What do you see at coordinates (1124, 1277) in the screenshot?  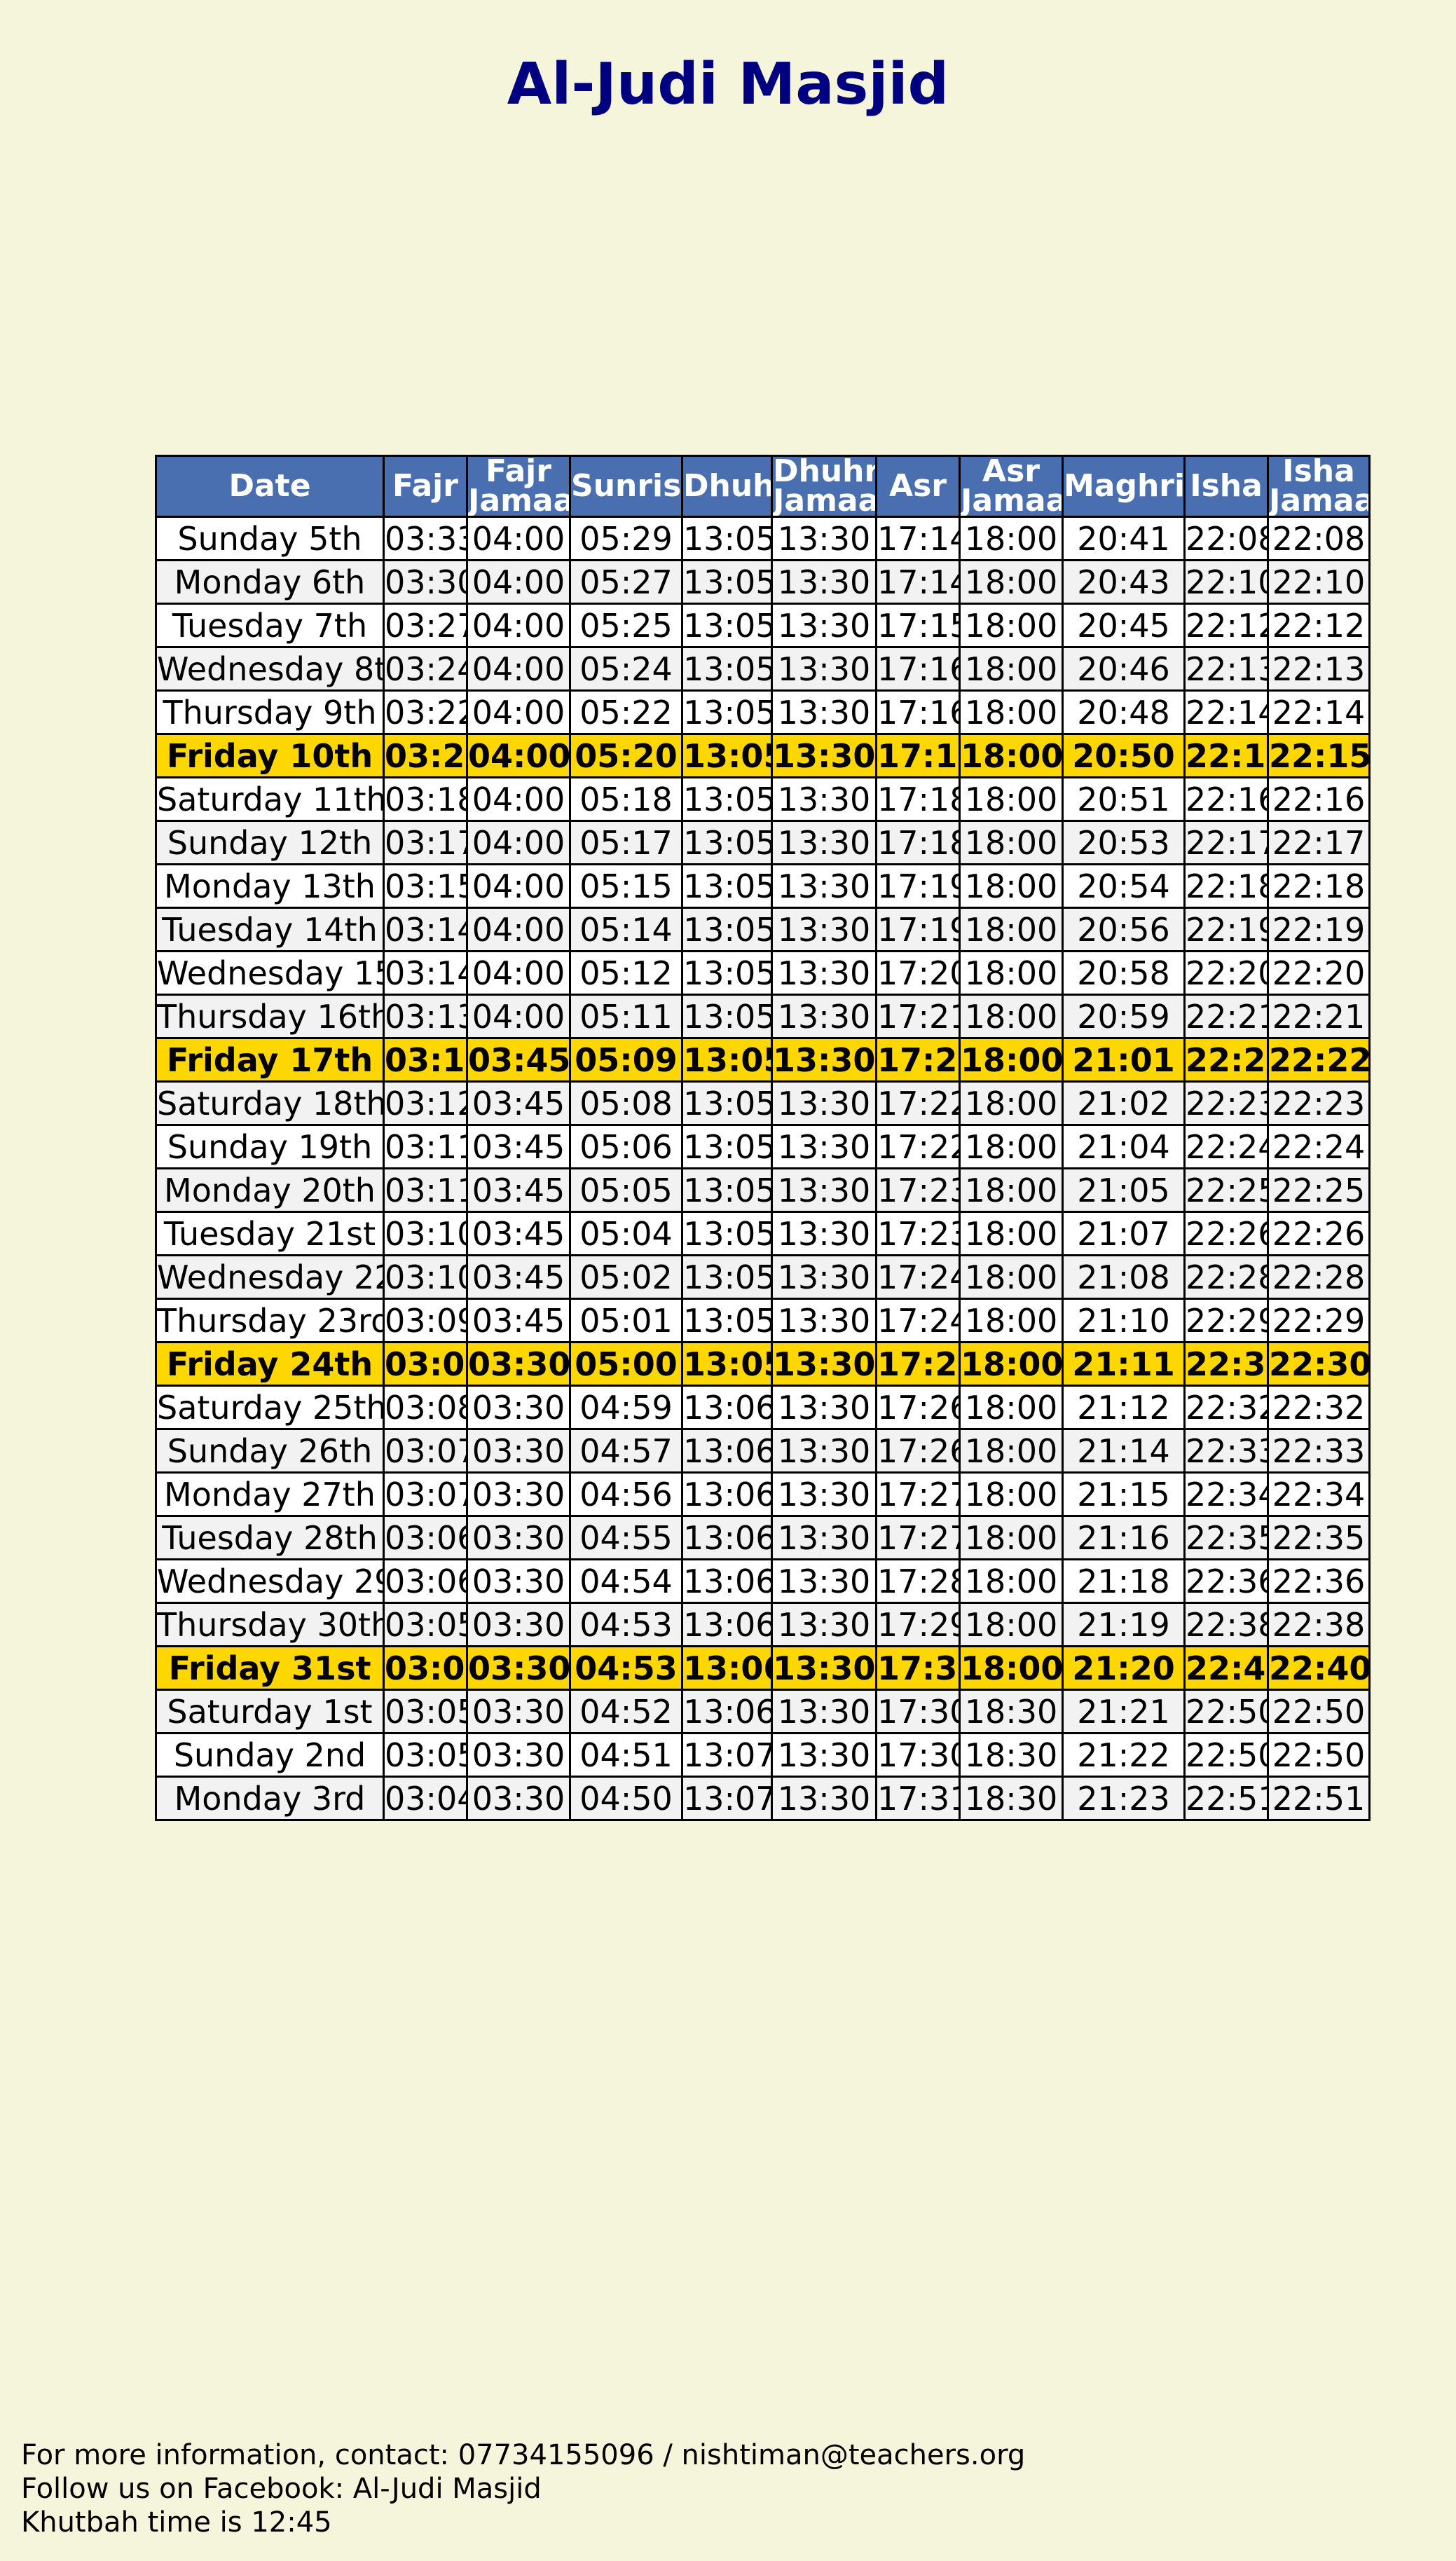 I see `time-cell: 21:08` at bounding box center [1124, 1277].